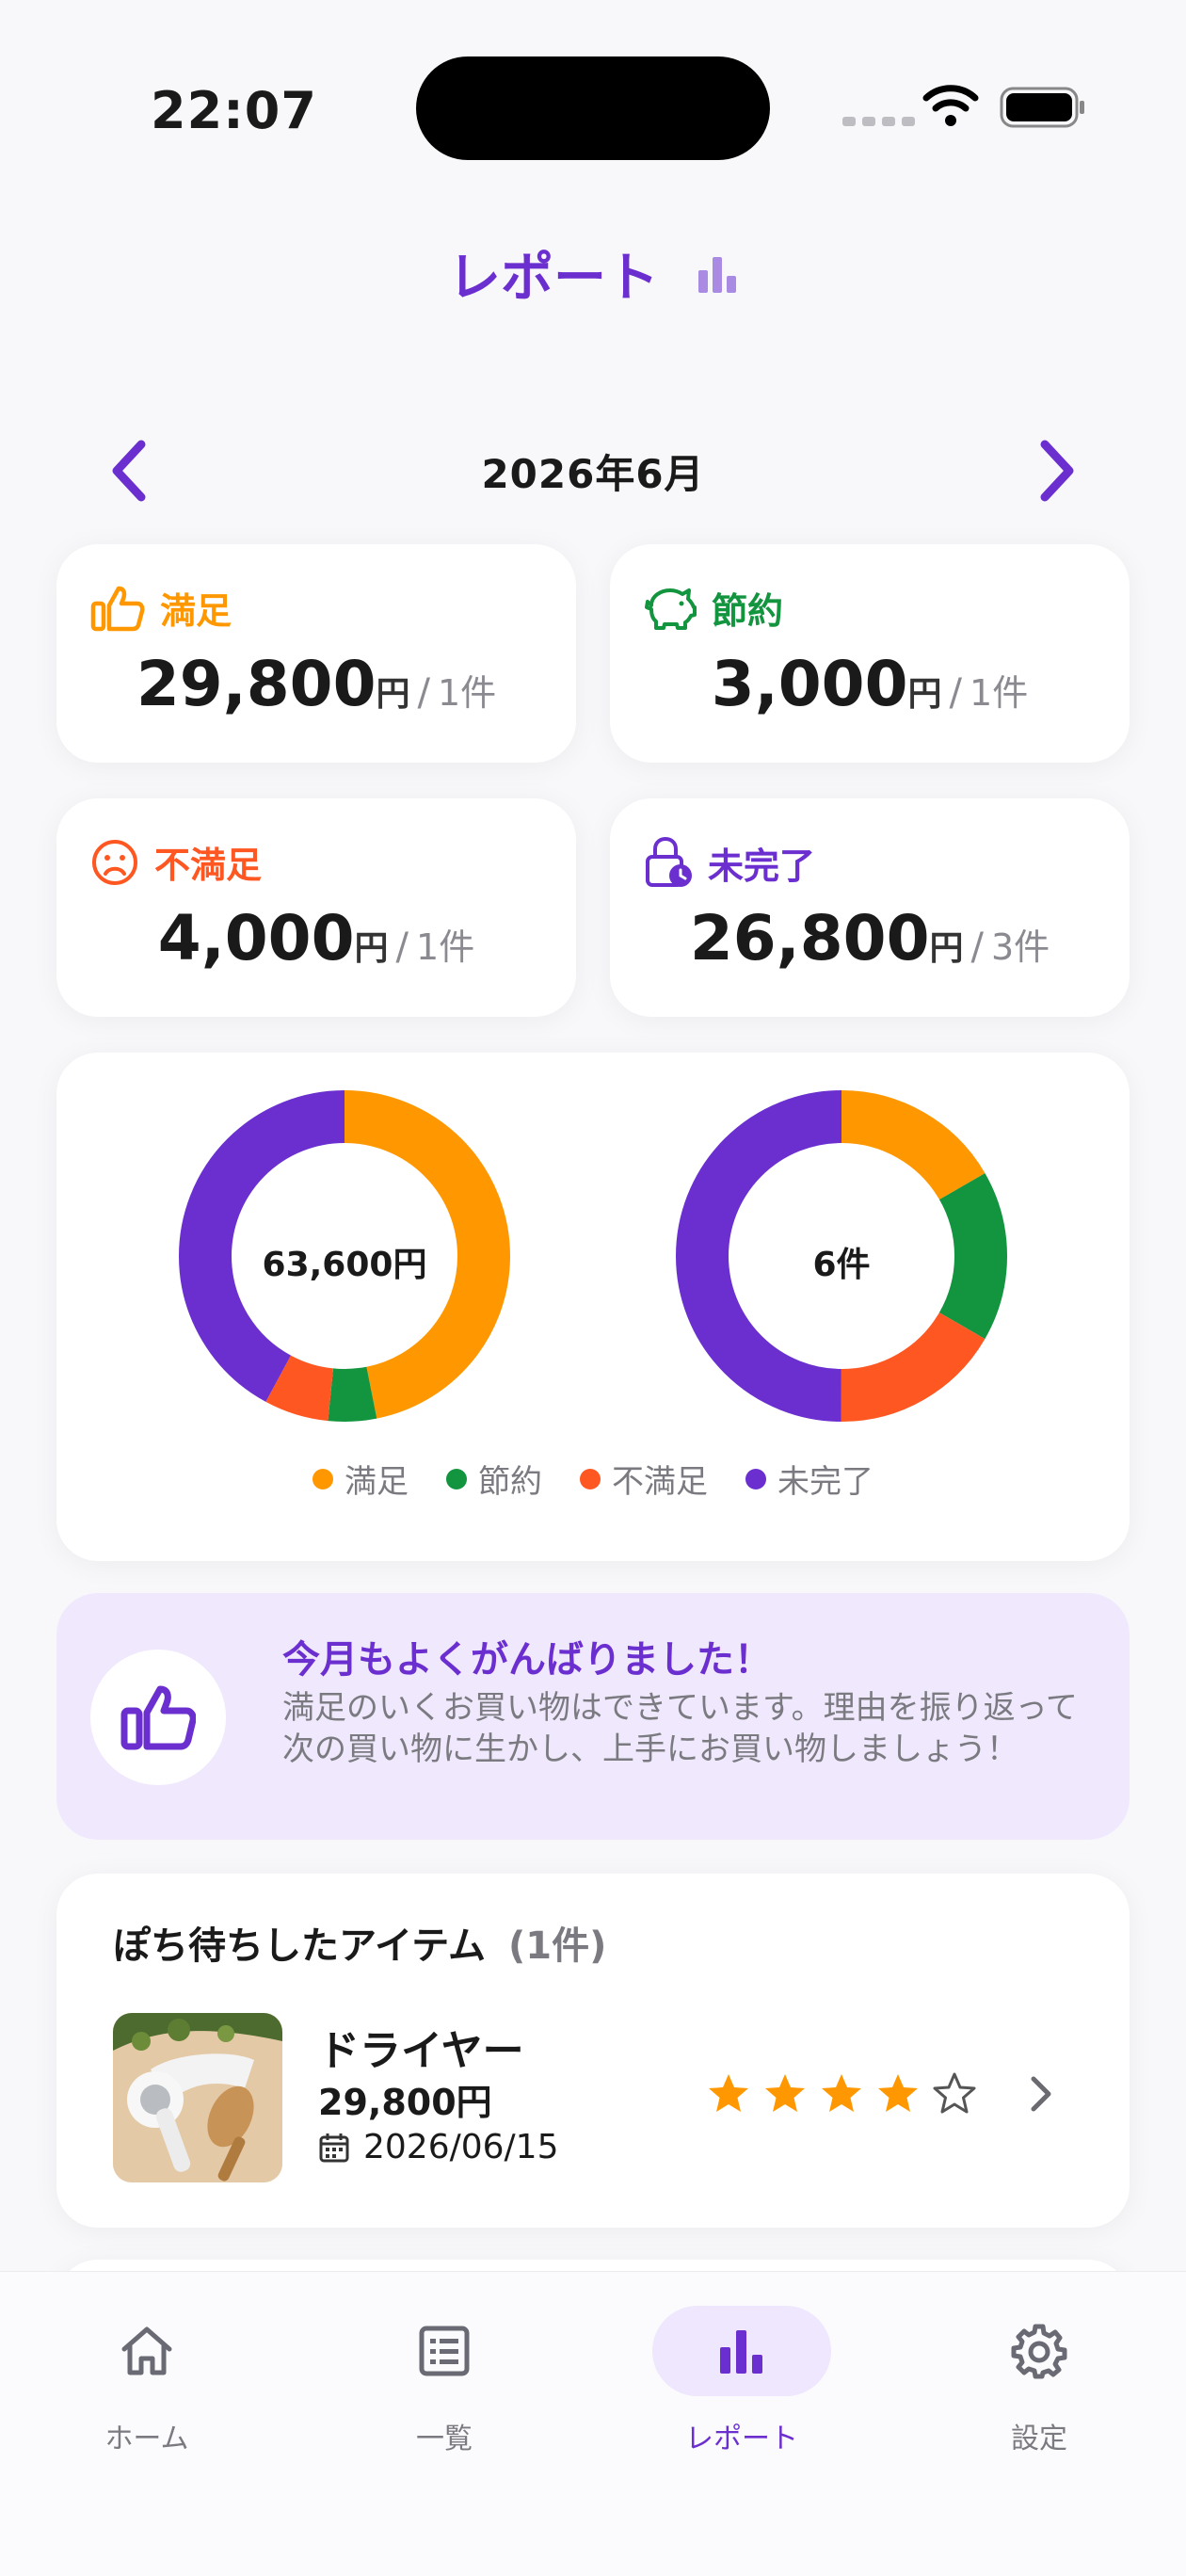  I want to click on legend-item: 節約, so click(494, 1479).